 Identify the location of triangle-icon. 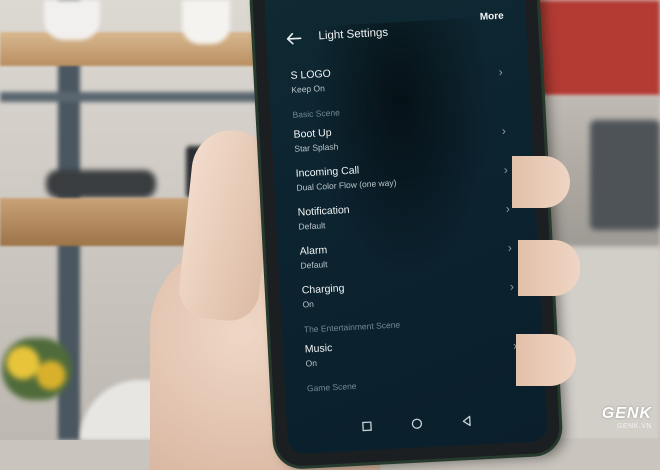
(466, 421).